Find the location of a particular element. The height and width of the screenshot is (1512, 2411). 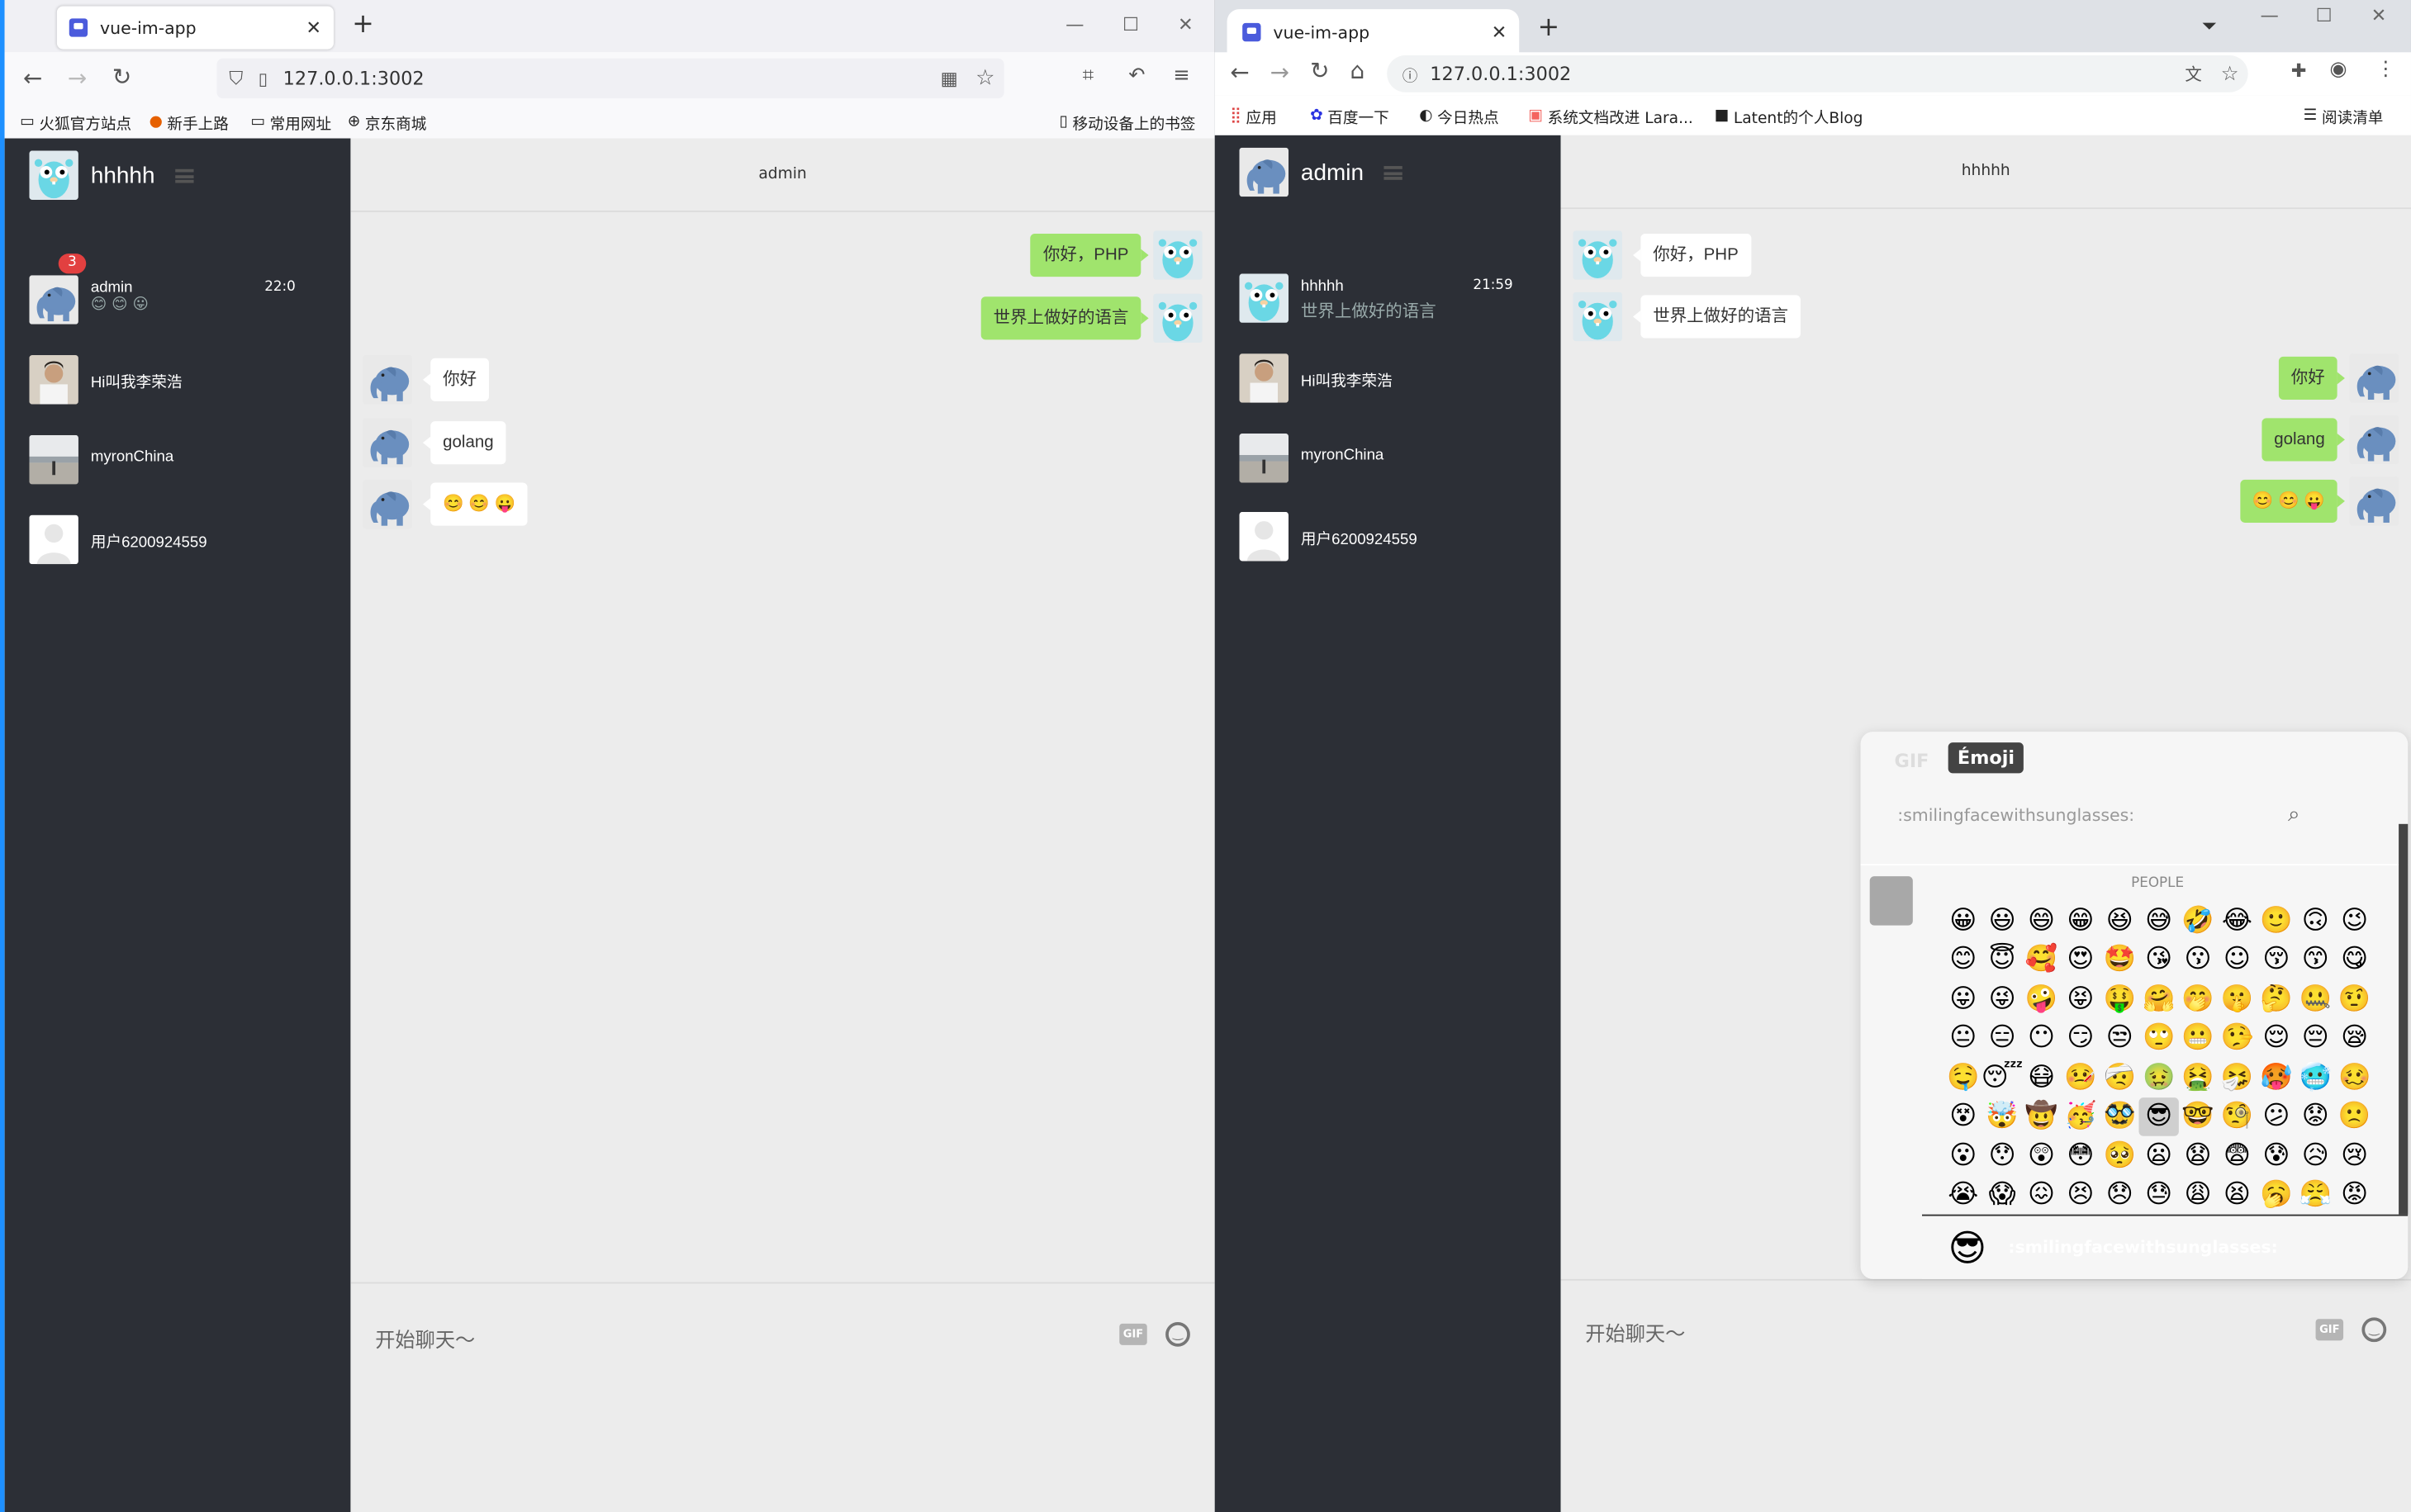

minimize-button: — is located at coordinates (1074, 25).